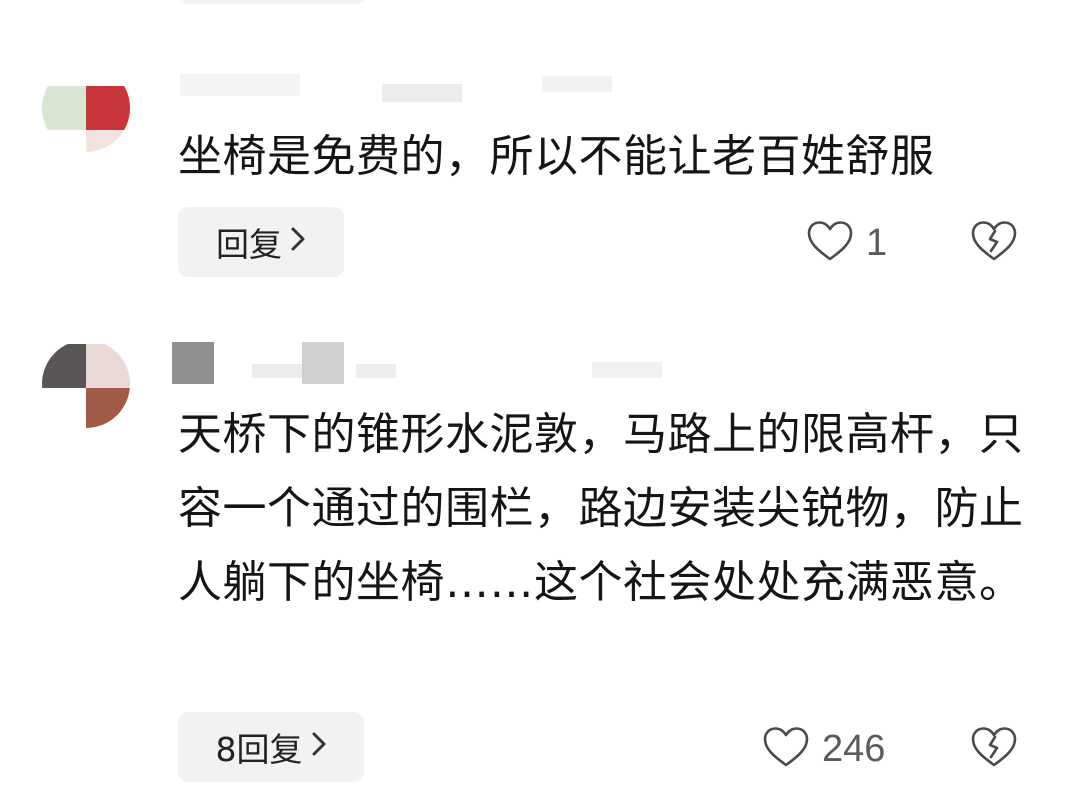  I want to click on like-count: 1, so click(877, 242).